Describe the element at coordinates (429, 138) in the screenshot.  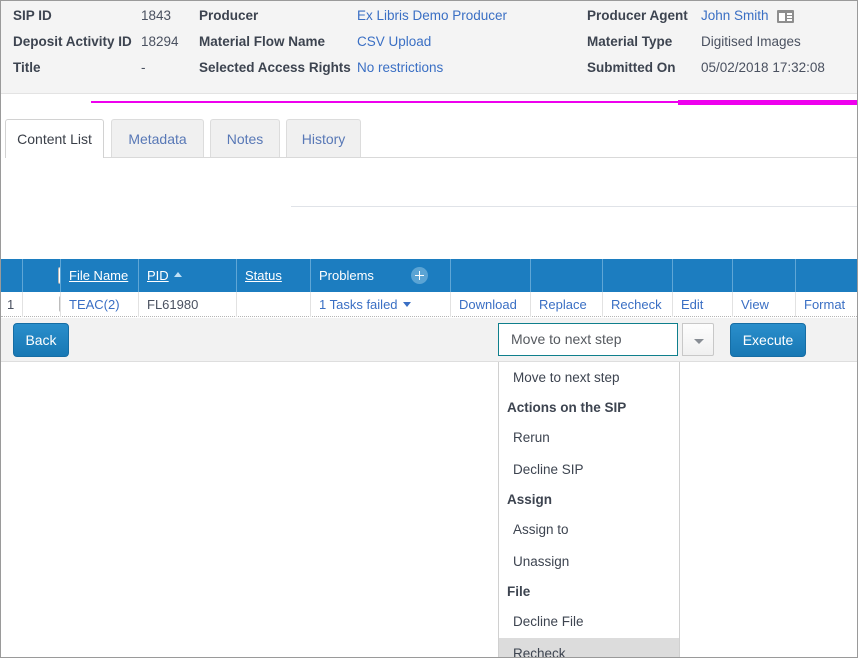
I see `tab-bar: Content List Metadata Notes History` at that location.